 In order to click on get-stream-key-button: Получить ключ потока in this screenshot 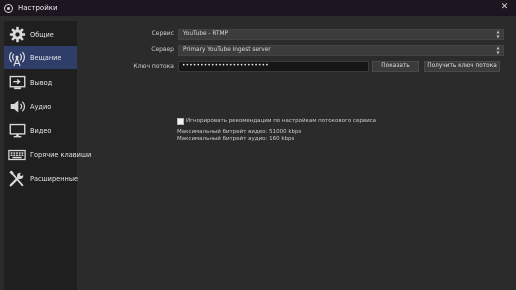, I will do `click(462, 66)`.